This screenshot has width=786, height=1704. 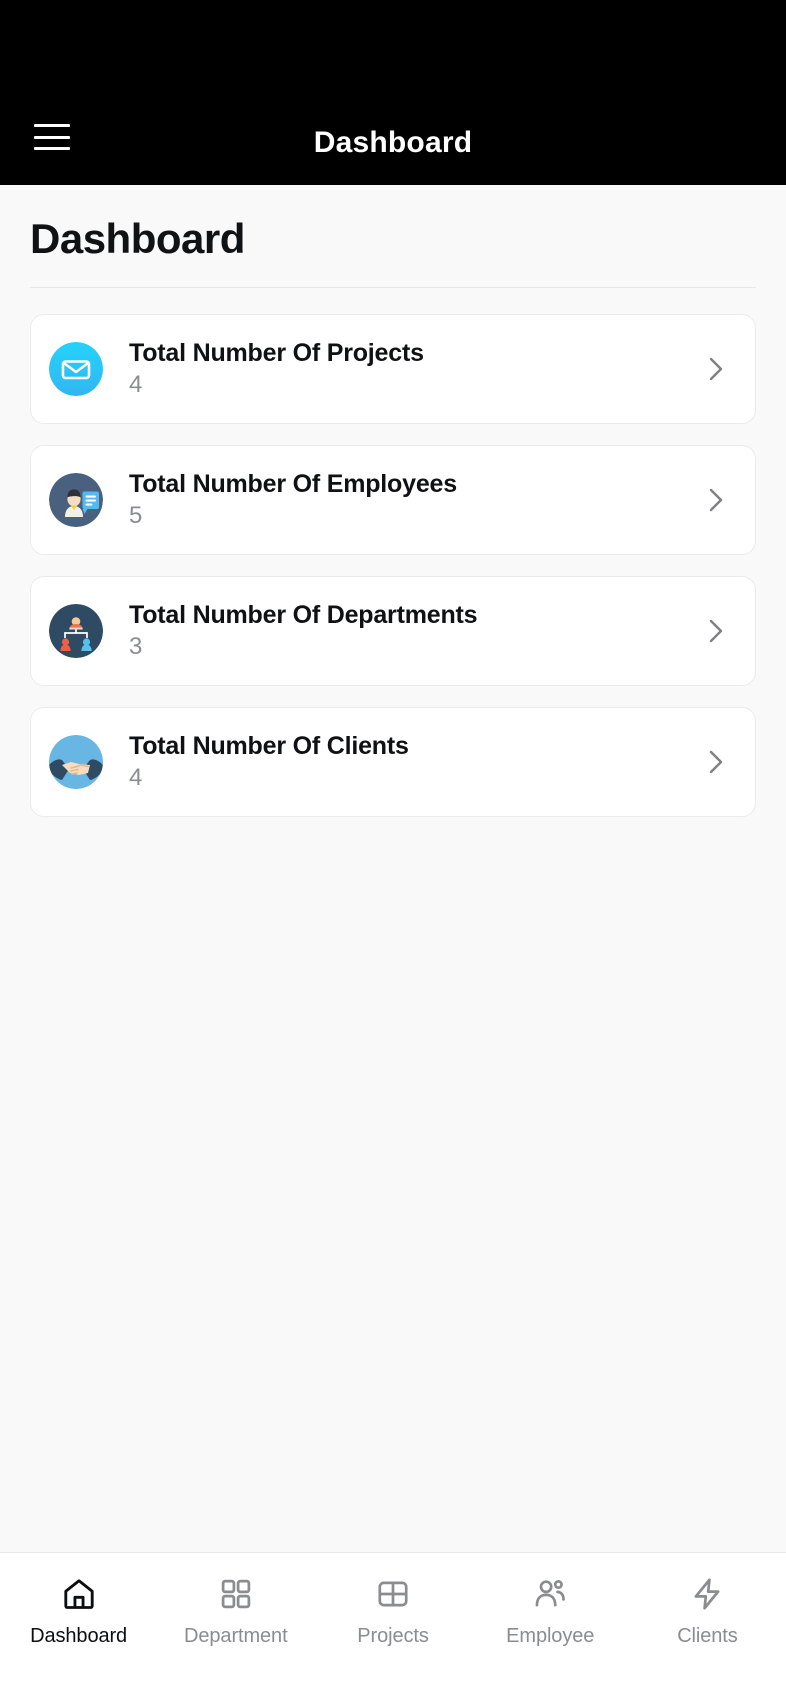 I want to click on nav-item-clients: Clients, so click(x=707, y=1611).